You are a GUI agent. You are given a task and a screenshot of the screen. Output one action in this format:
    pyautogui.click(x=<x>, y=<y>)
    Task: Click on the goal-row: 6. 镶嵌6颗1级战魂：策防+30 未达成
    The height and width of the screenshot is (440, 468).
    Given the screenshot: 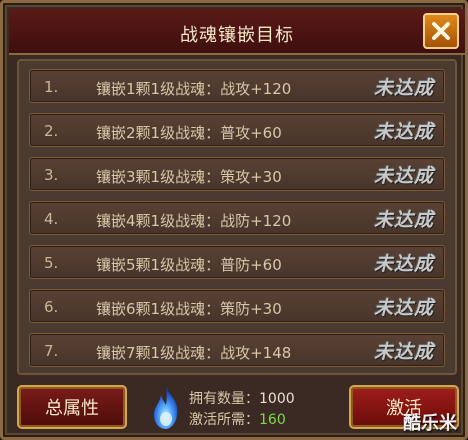 What is the action you would take?
    pyautogui.click(x=237, y=306)
    